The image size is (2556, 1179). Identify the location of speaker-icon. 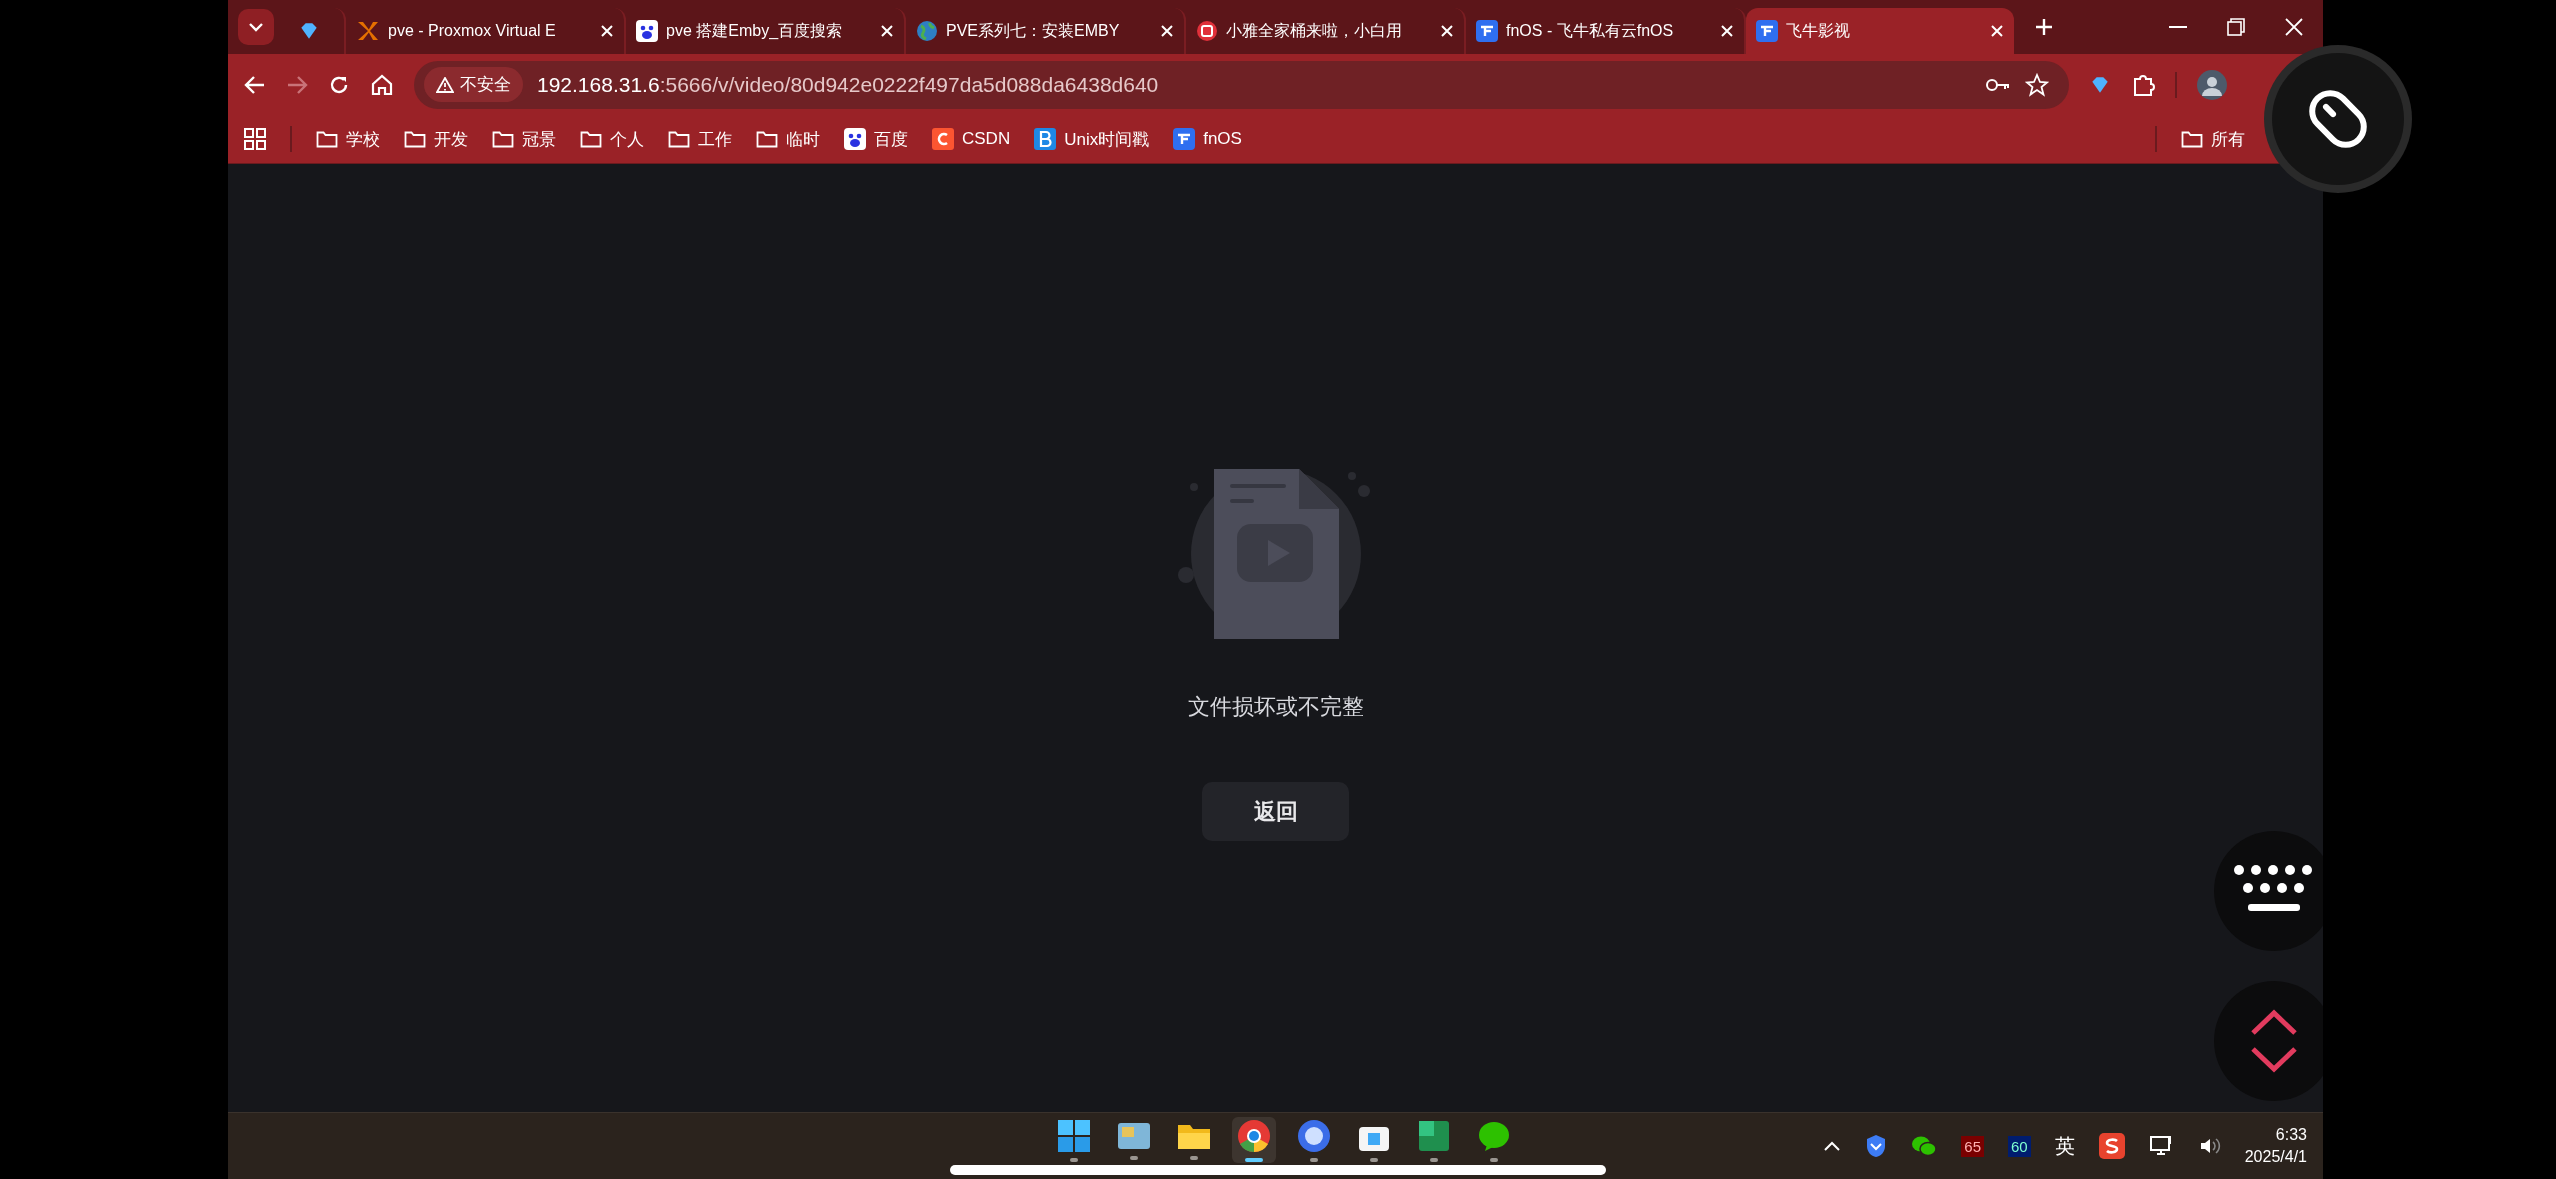
(2209, 1146).